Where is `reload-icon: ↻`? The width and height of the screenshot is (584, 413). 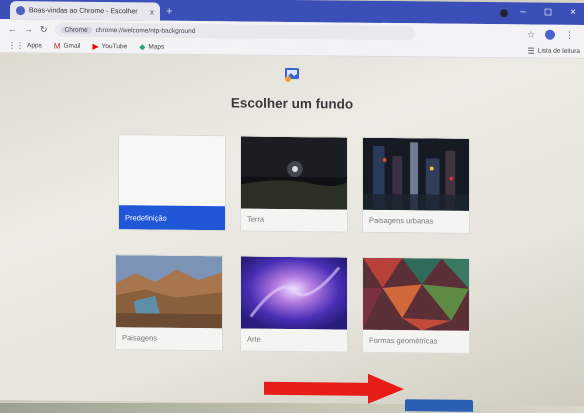
reload-icon: ↻ is located at coordinates (44, 29).